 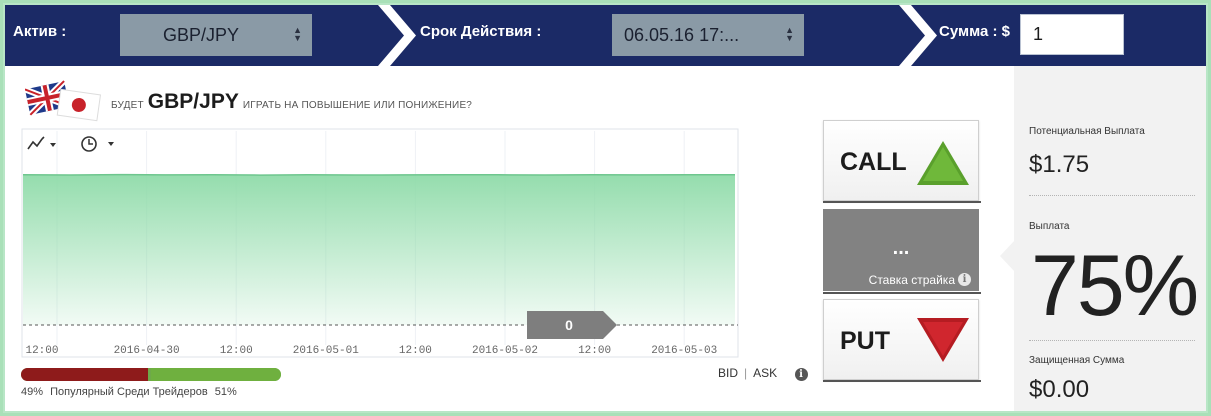 I want to click on strike-box: ... Ставка страйка i, so click(x=901, y=250).